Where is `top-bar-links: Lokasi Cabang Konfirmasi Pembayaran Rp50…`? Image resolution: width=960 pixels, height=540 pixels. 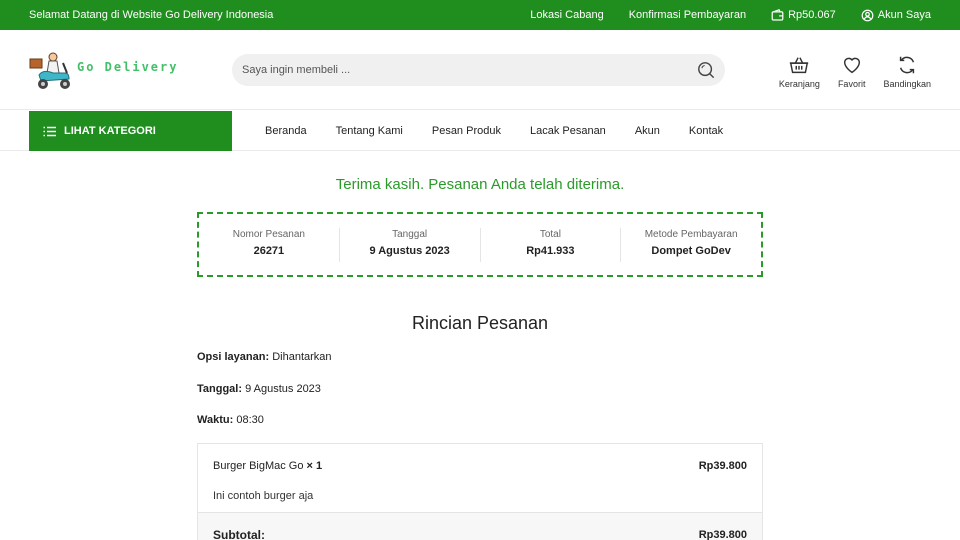
top-bar-links: Lokasi Cabang Konfirmasi Pembayaran Rp50… is located at coordinates (730, 15).